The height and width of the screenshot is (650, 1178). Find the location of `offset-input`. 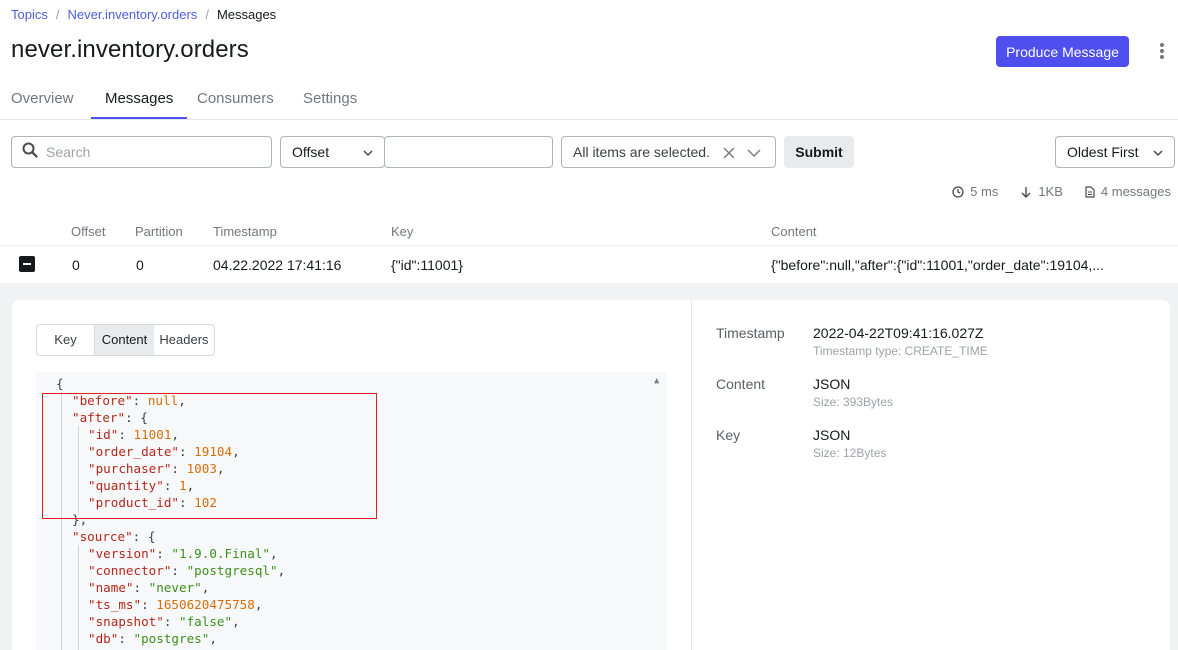

offset-input is located at coordinates (468, 152).